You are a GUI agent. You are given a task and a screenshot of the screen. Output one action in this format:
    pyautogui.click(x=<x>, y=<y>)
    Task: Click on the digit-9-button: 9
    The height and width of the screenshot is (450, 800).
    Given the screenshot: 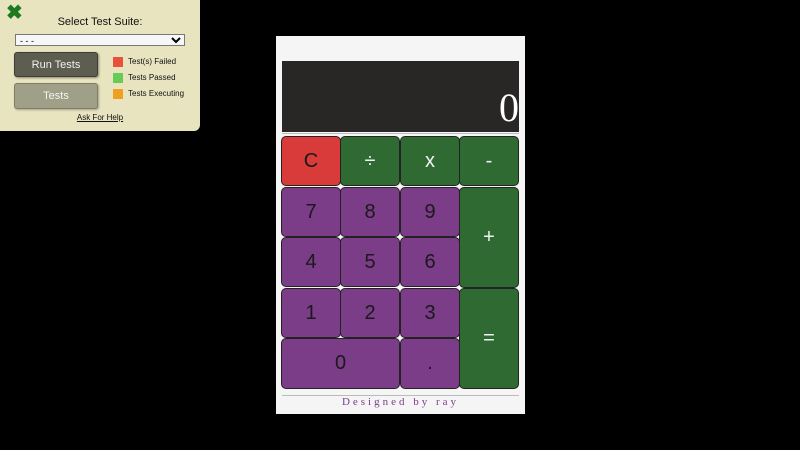 What is the action you would take?
    pyautogui.click(x=430, y=212)
    